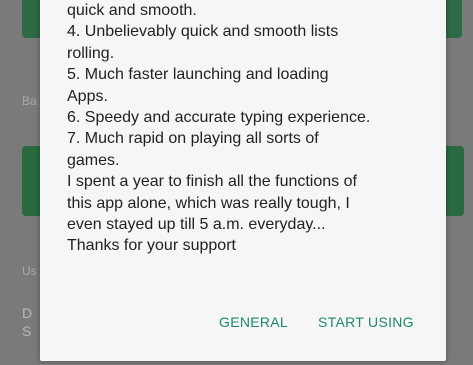 This screenshot has height=365, width=473. I want to click on dialog-message-line: rolling., so click(91, 53).